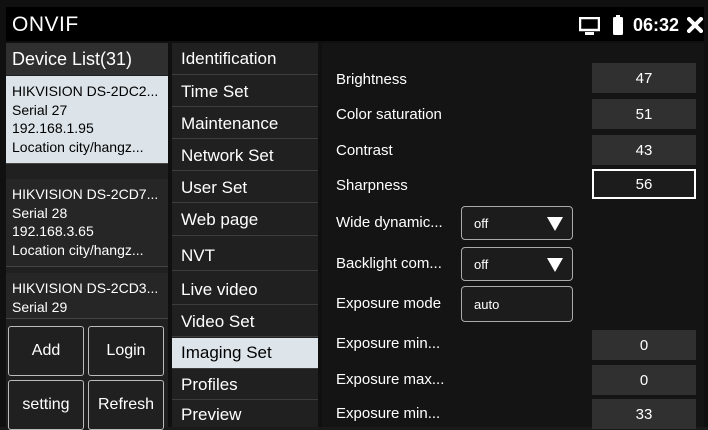 The height and width of the screenshot is (430, 708). I want to click on menu-item-maintenance: Maintenance, so click(245, 124).